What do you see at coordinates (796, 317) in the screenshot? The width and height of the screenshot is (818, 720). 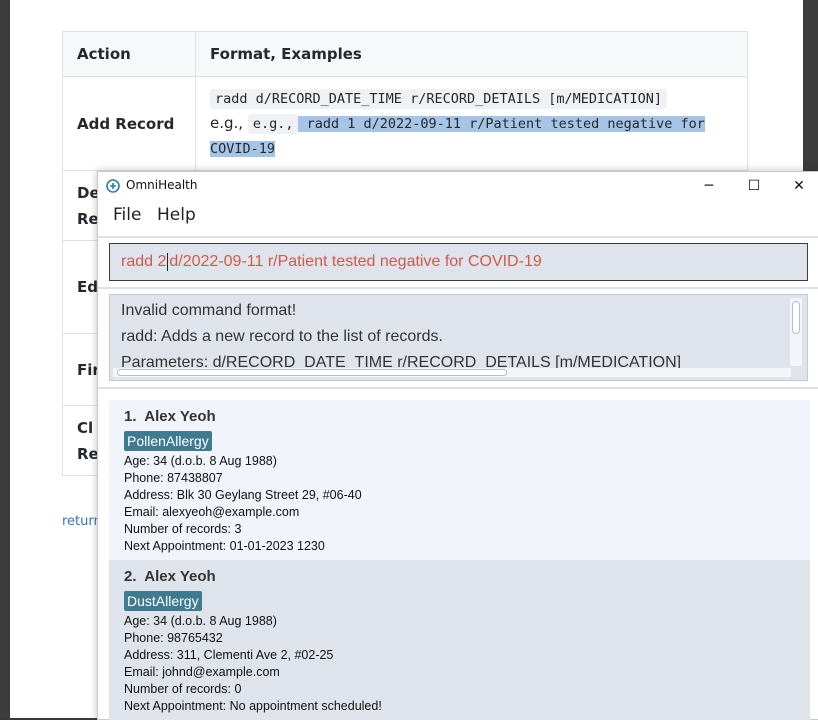 I see `vertical-scroll-thumb` at bounding box center [796, 317].